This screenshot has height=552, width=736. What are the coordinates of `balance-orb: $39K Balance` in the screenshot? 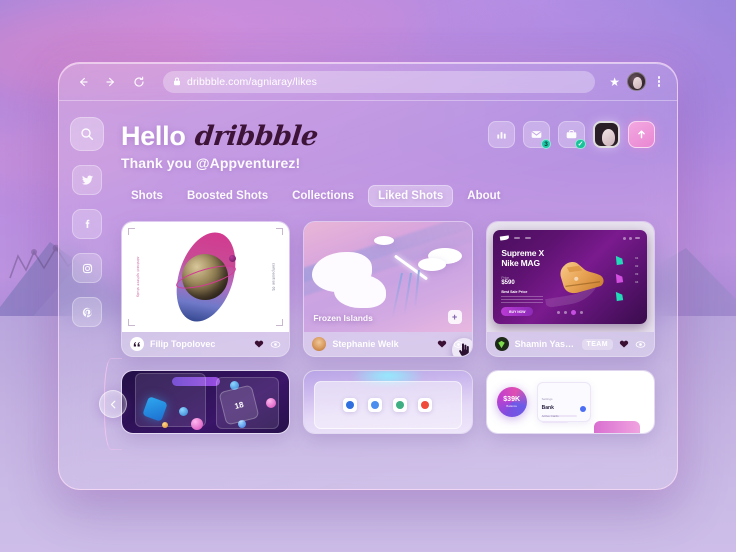 It's located at (511, 402).